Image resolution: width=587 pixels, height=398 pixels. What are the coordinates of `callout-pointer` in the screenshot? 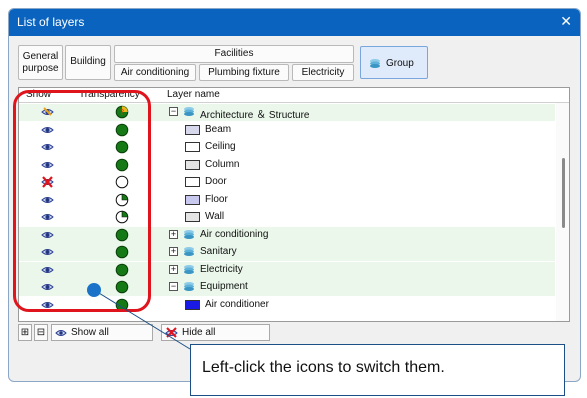 It's located at (139, 316).